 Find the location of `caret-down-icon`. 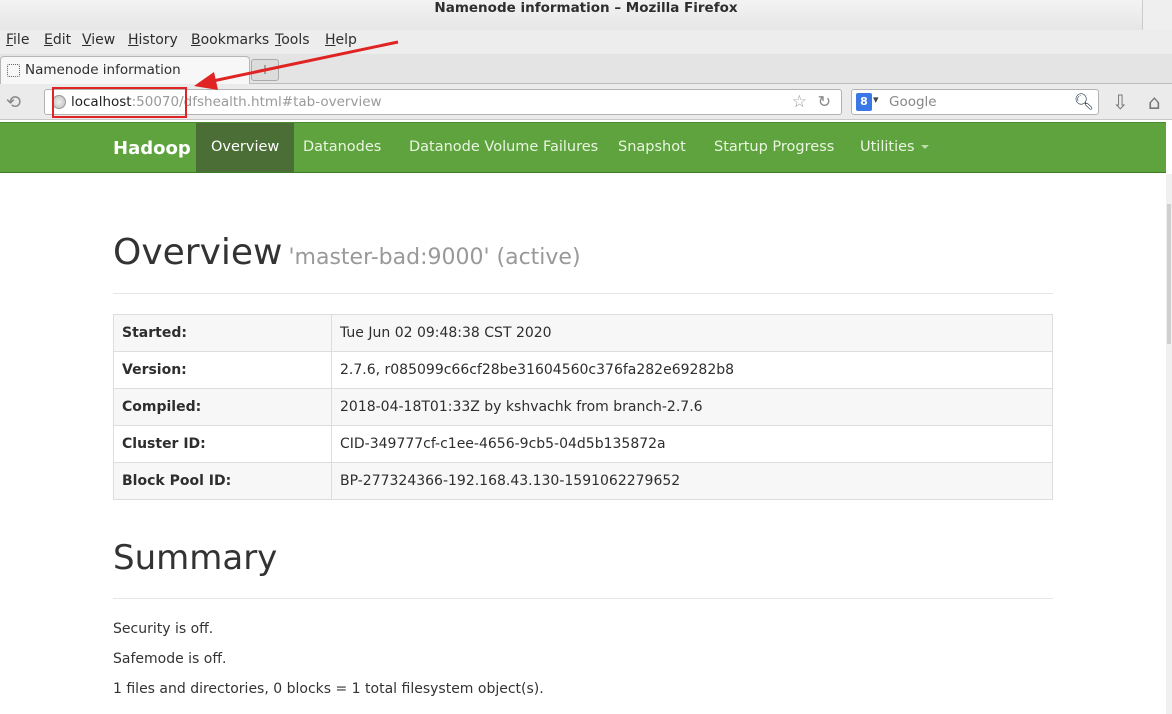

caret-down-icon is located at coordinates (924, 147).